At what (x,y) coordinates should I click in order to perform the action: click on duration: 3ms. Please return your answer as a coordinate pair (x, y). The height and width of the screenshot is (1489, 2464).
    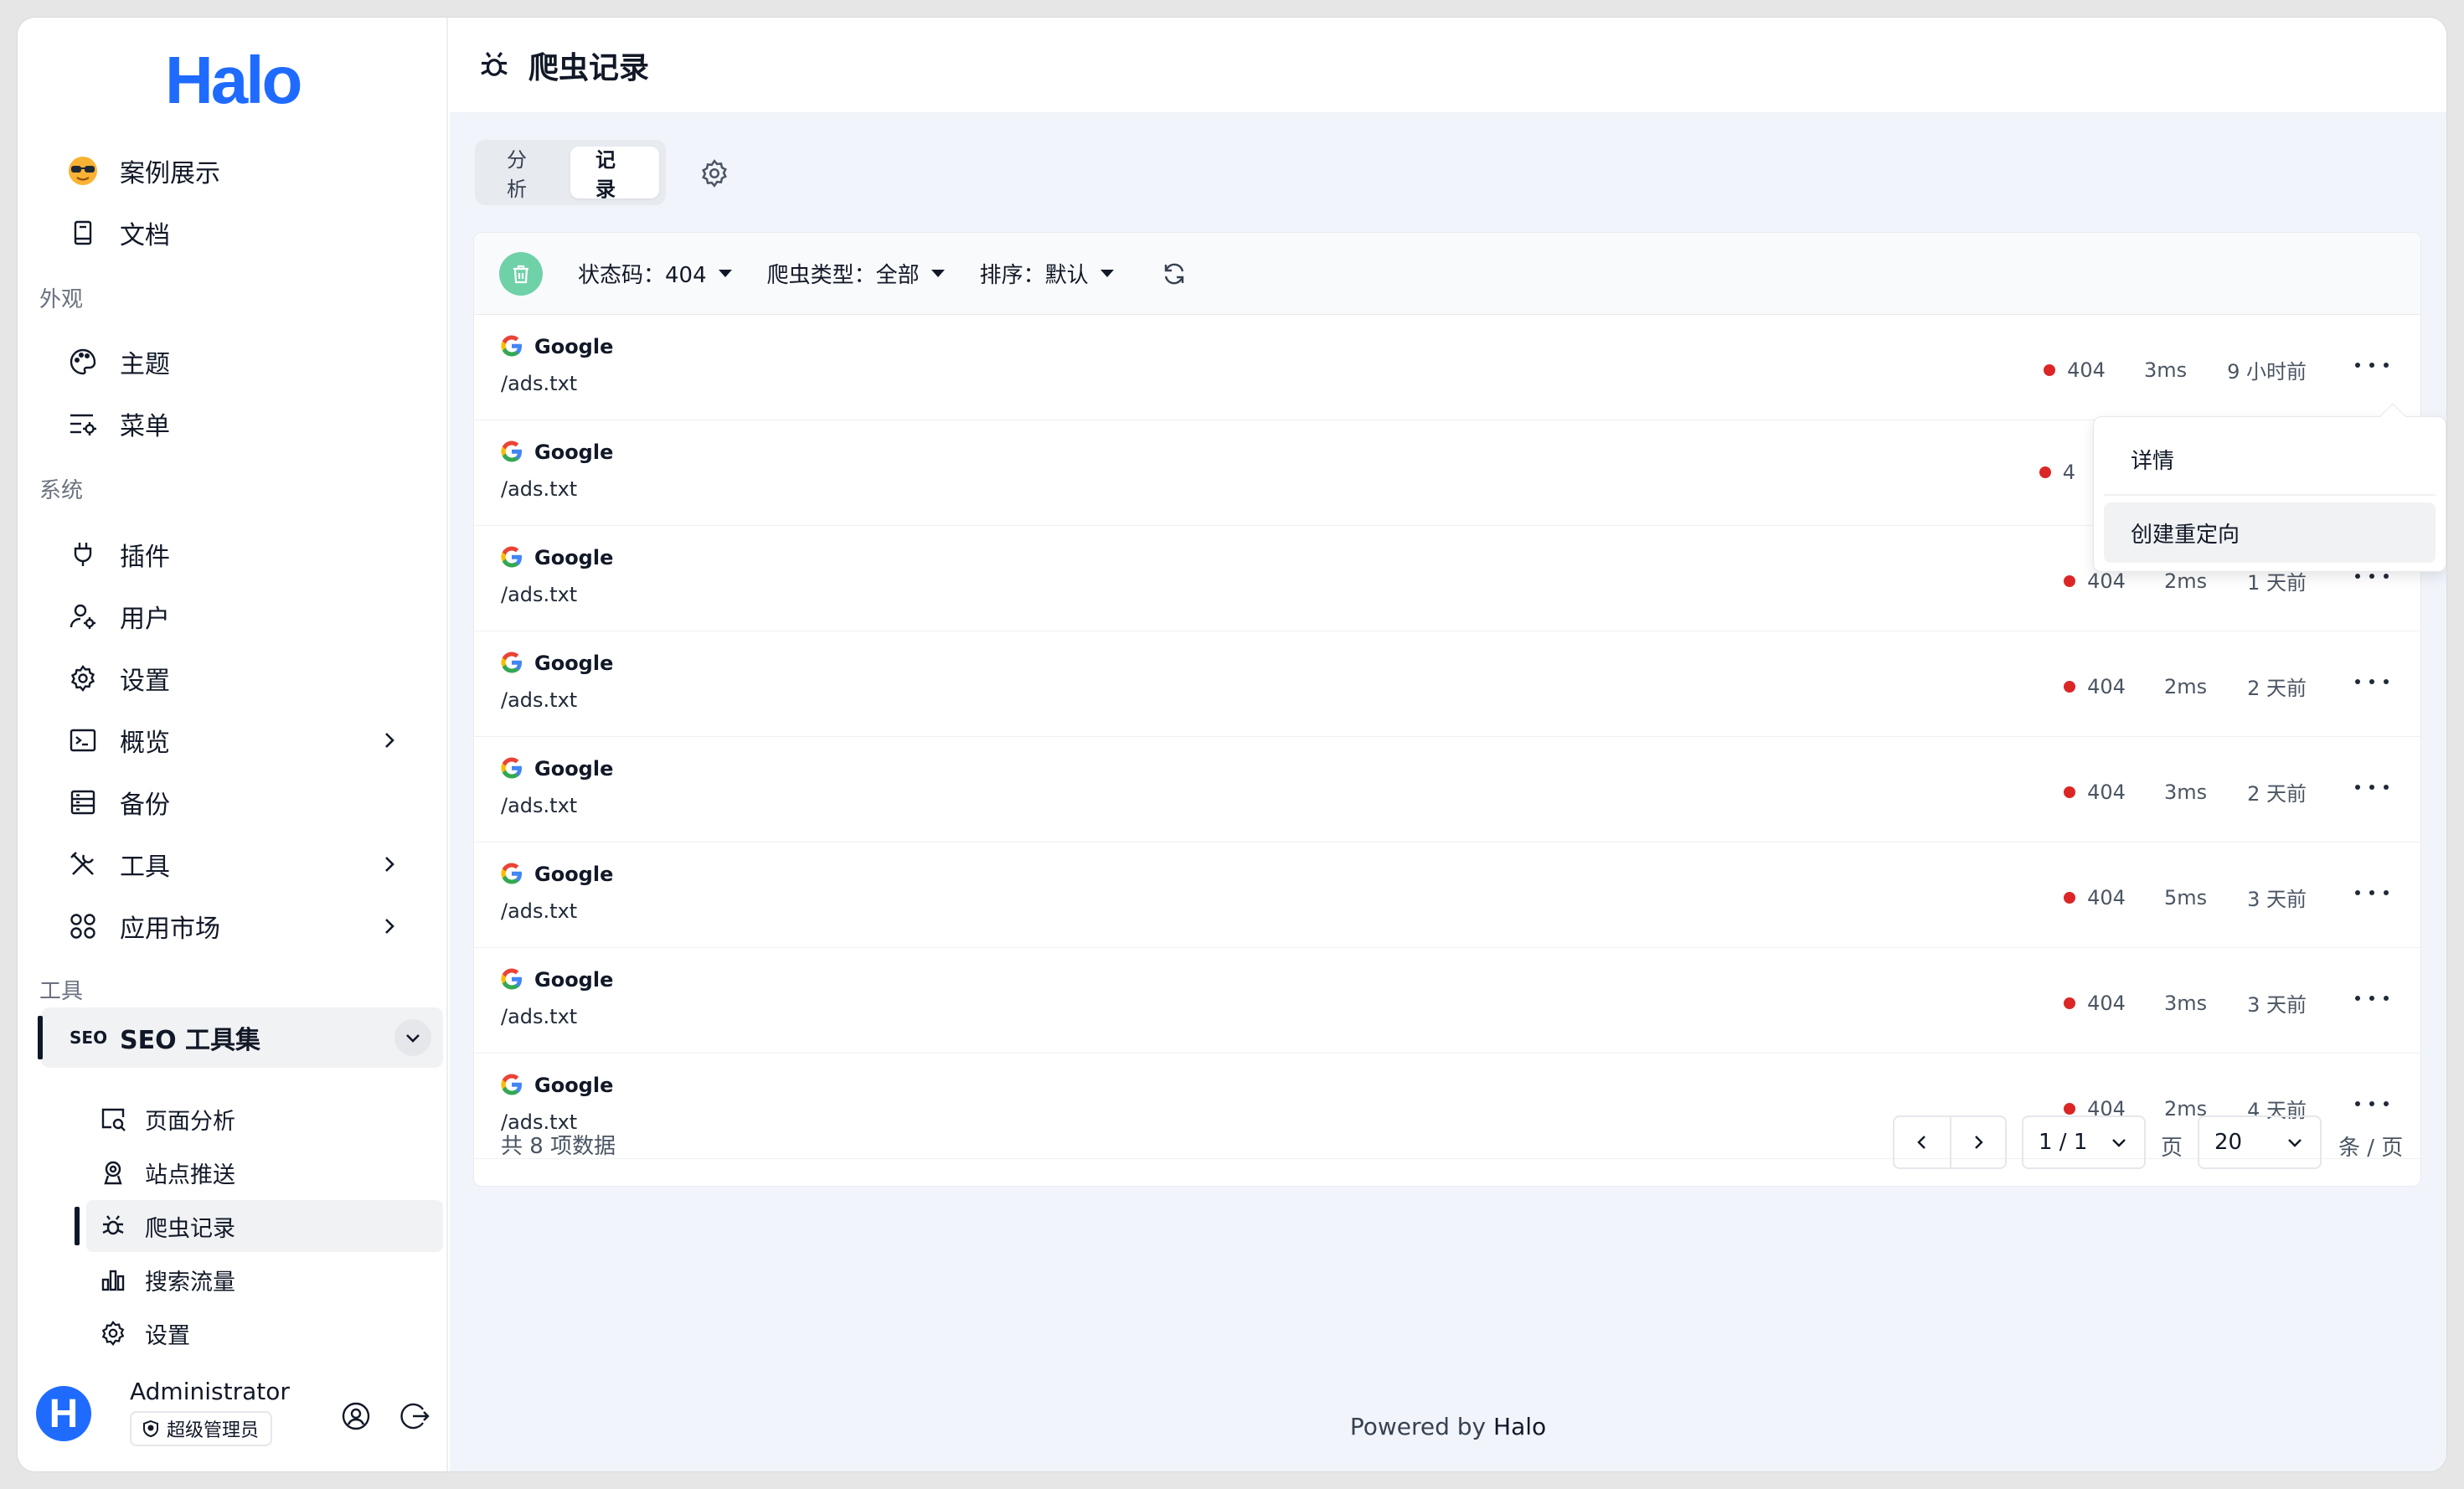
    Looking at the image, I should click on (2185, 1003).